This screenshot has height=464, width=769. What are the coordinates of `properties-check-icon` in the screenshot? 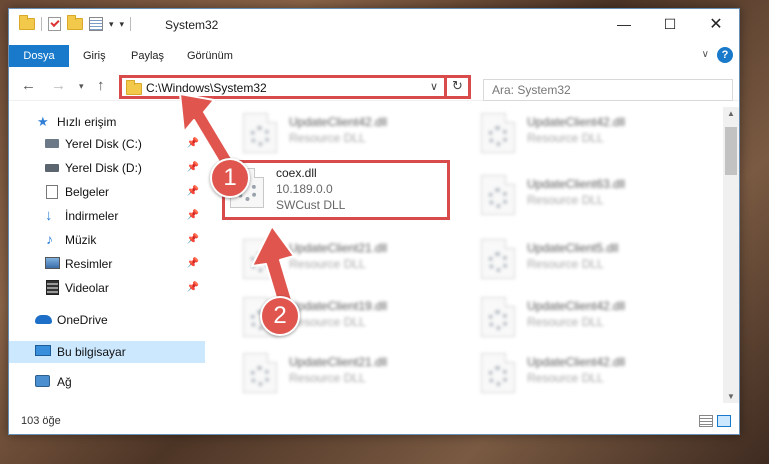 It's located at (54, 24).